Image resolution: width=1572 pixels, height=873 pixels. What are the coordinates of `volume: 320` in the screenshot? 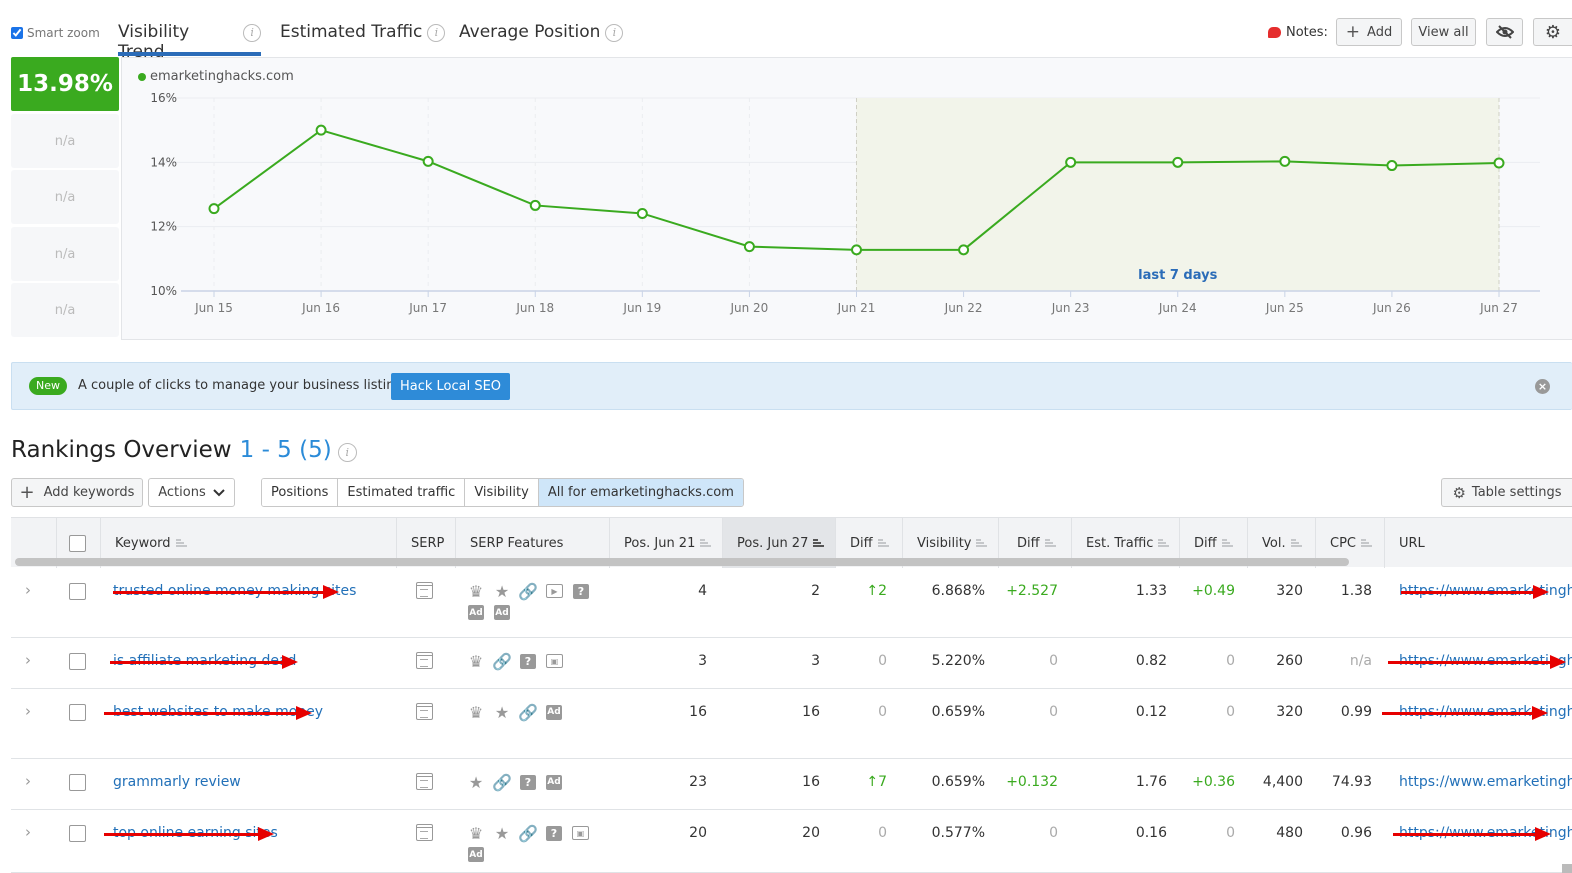 It's located at (1289, 591).